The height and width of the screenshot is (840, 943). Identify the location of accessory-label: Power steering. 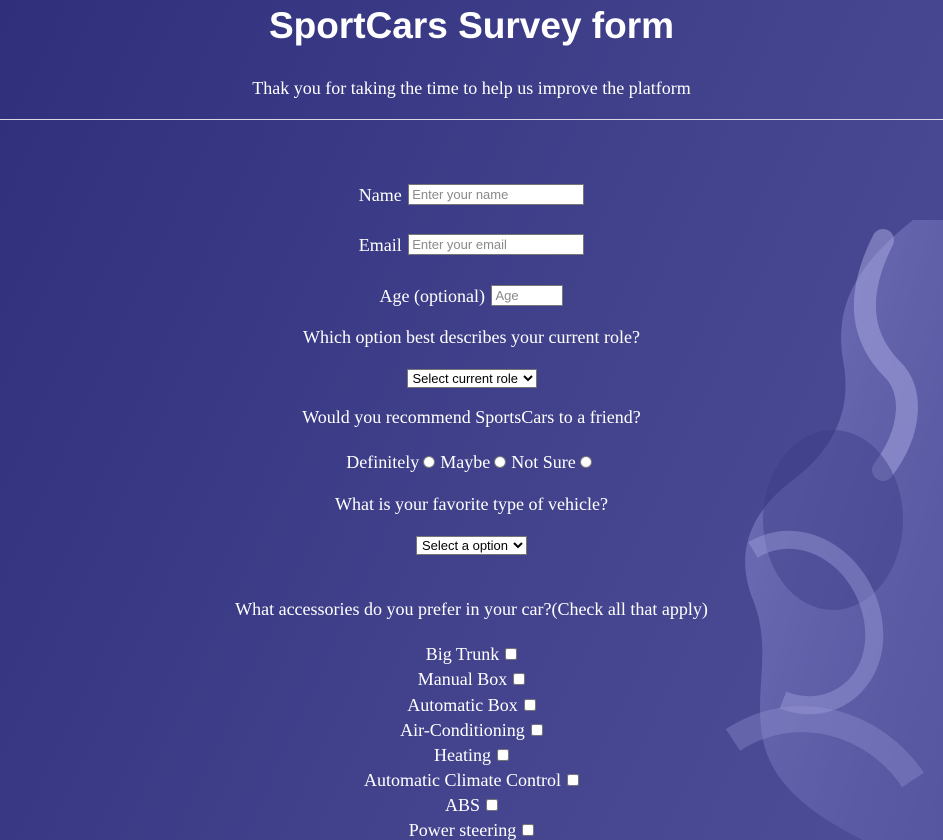
(462, 829).